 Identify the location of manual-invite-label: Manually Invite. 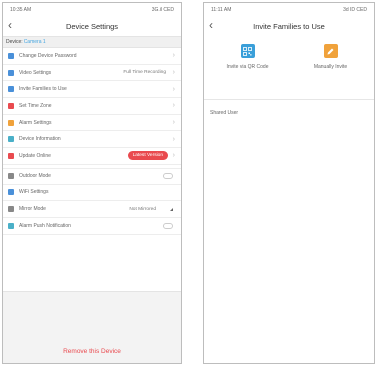
(330, 67).